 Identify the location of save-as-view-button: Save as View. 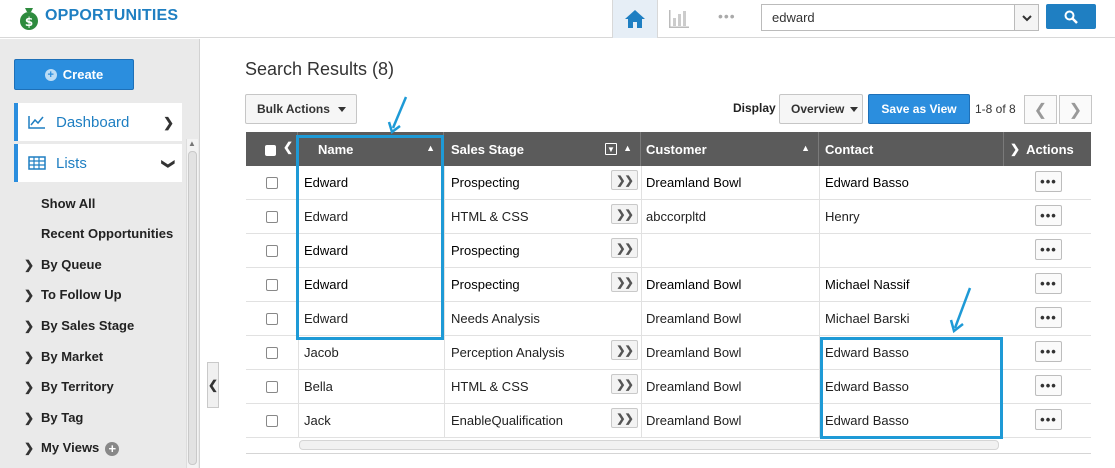
(919, 109).